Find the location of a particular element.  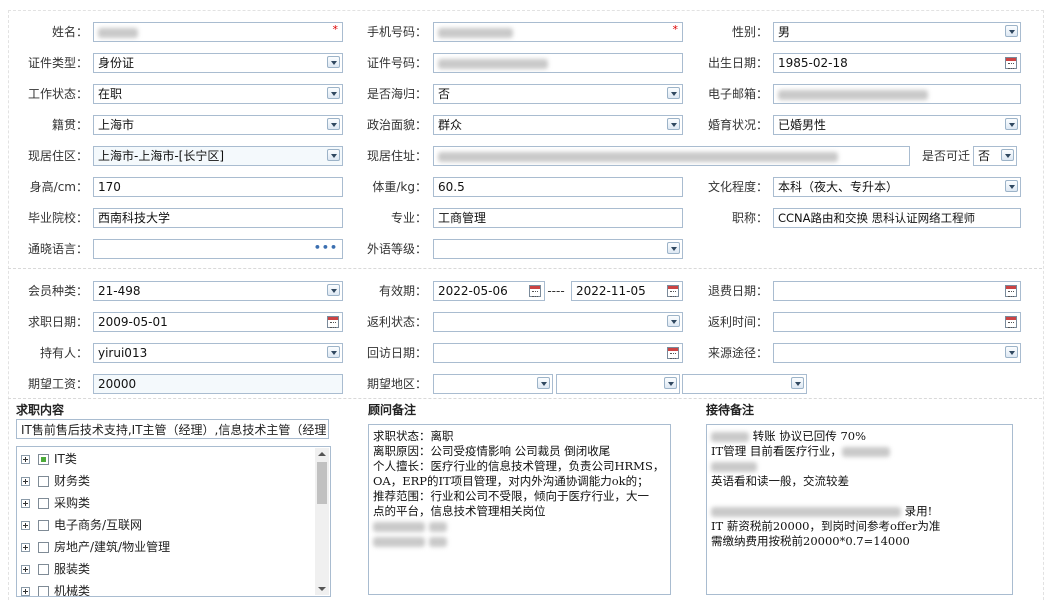

weight-input: 60.5 is located at coordinates (558, 187).